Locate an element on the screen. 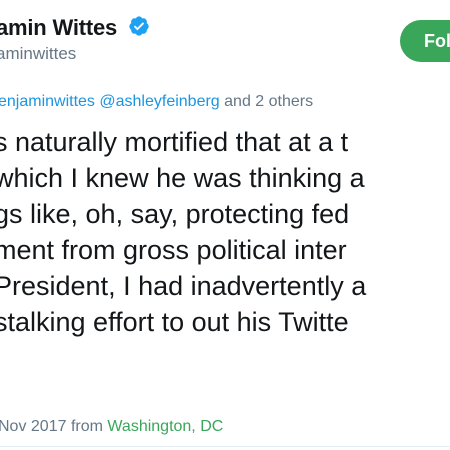 The height and width of the screenshot is (450, 450). author-handle: aminwittes is located at coordinates (38, 54).